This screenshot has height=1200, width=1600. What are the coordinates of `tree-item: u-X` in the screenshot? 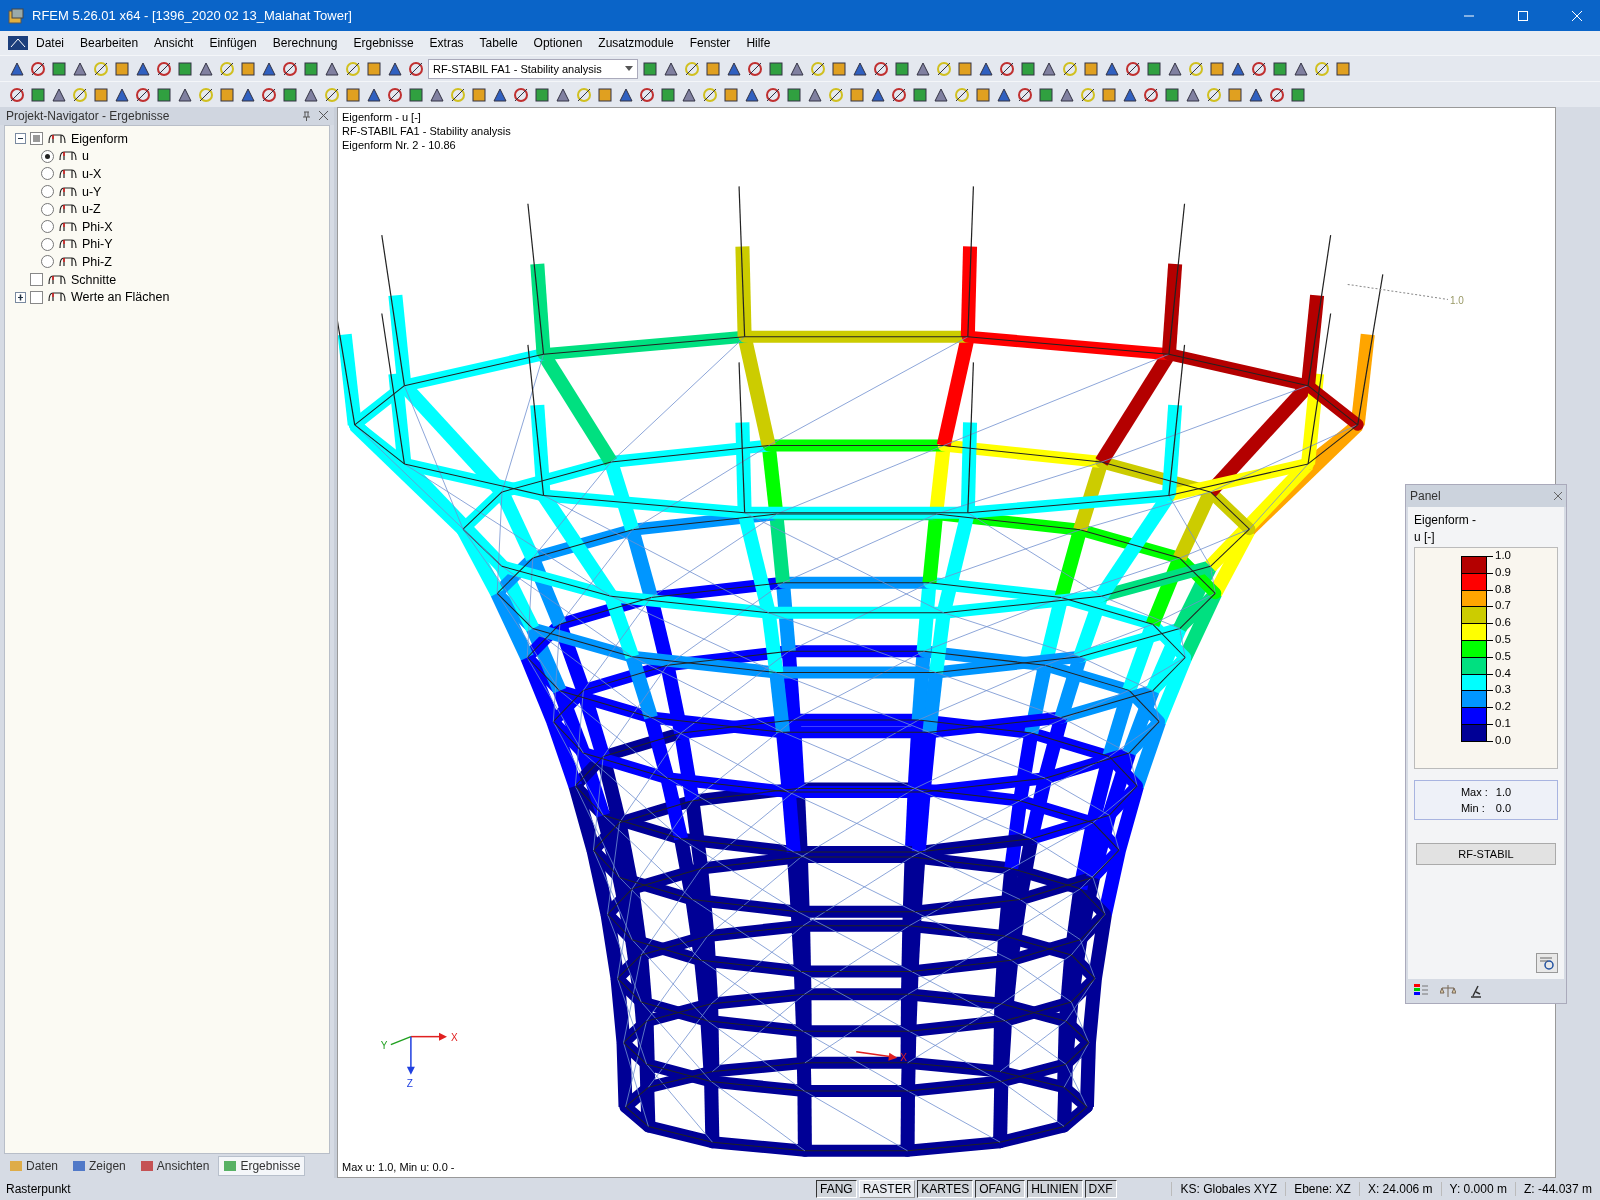 It's located at (92, 174).